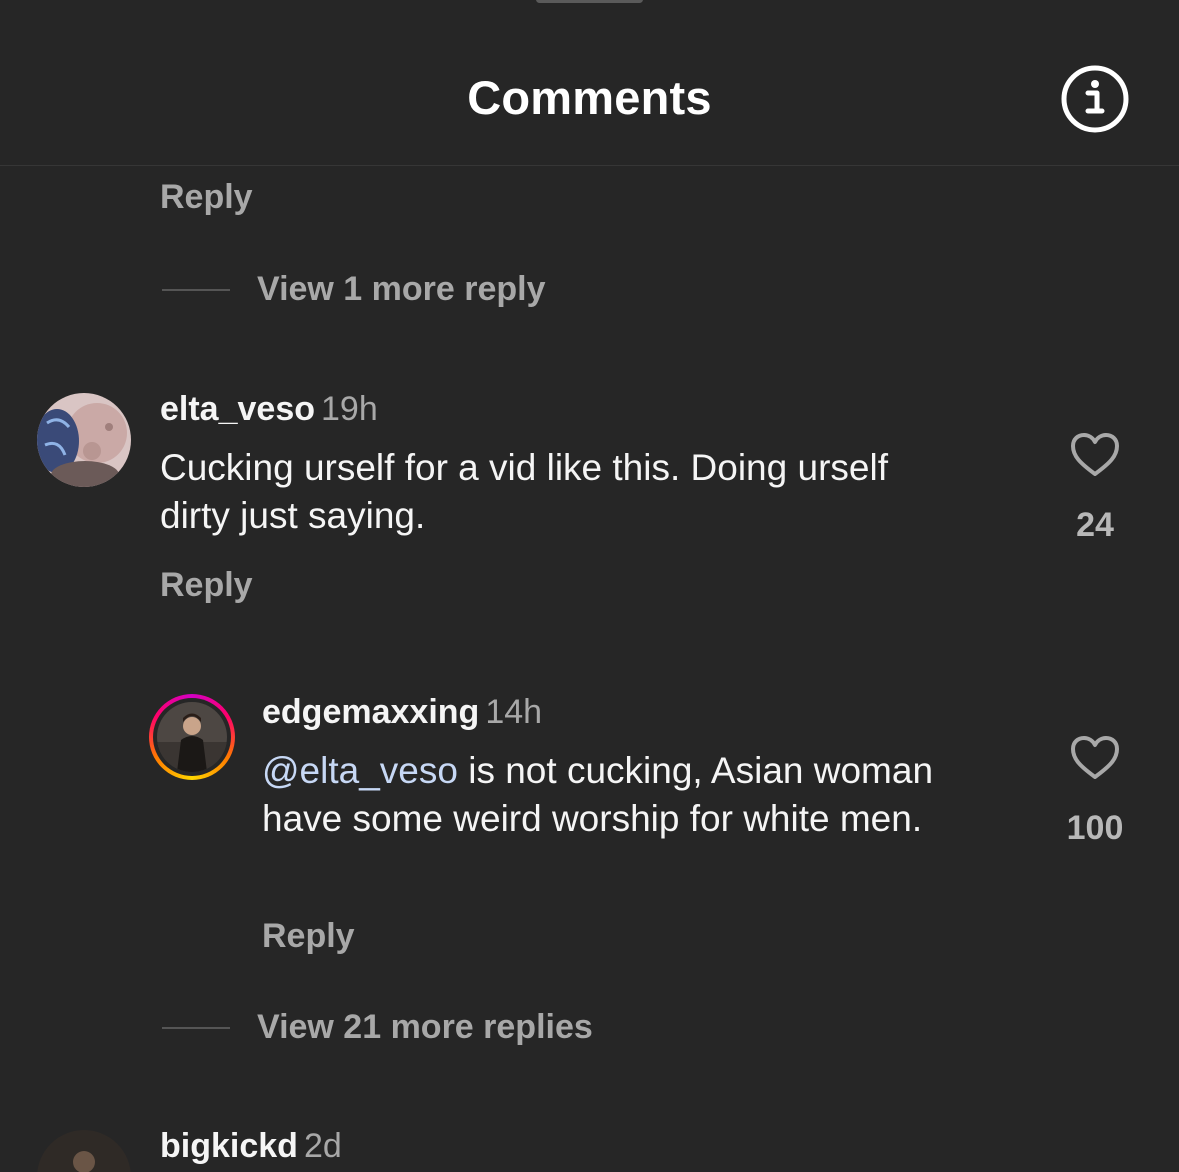  I want to click on comments-header: Comments, so click(589, 83).